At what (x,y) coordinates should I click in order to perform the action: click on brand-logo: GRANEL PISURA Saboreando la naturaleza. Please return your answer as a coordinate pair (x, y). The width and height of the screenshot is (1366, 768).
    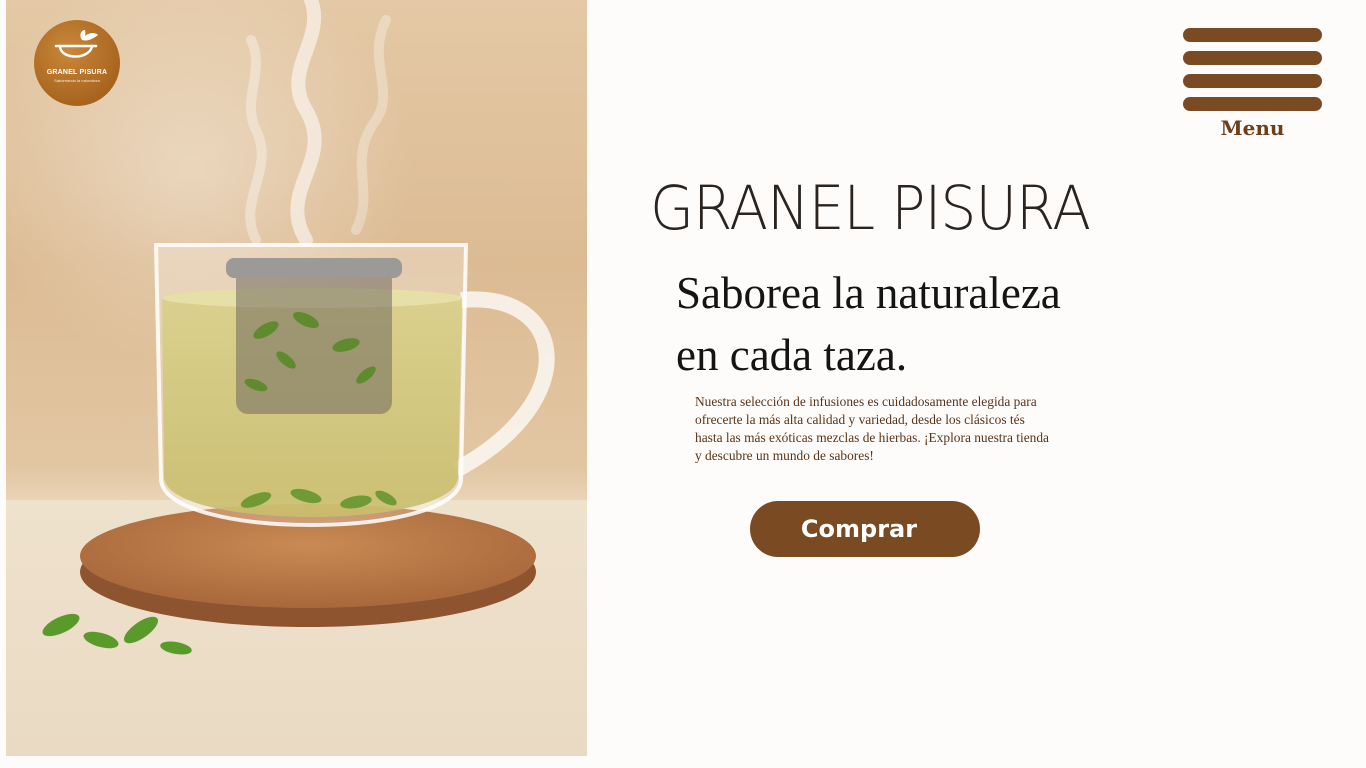
    Looking at the image, I should click on (77, 63).